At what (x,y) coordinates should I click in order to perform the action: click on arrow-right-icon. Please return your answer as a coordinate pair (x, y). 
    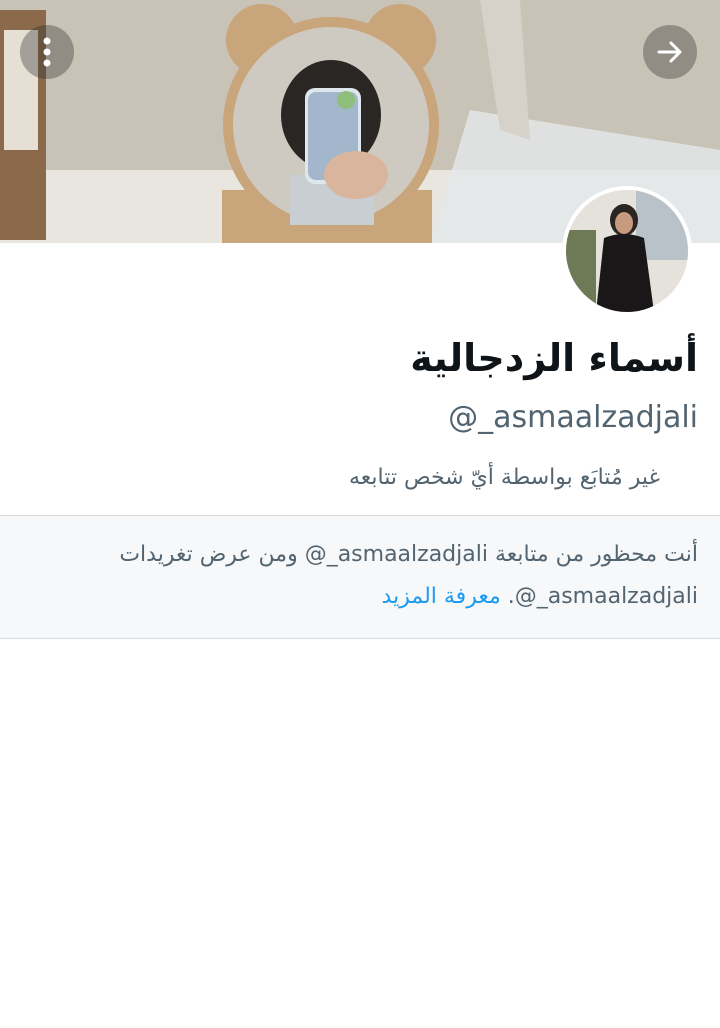
    Looking at the image, I should click on (669, 52).